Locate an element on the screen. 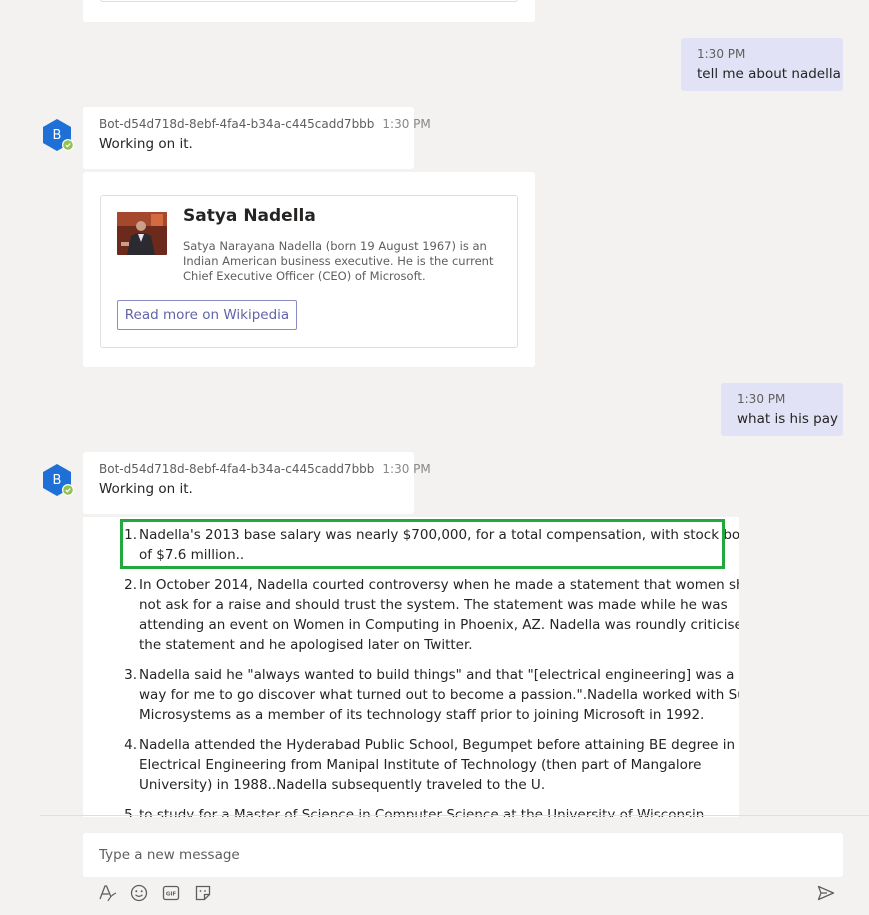 This screenshot has height=915, width=869. previous-card-inner is located at coordinates (309, 1).